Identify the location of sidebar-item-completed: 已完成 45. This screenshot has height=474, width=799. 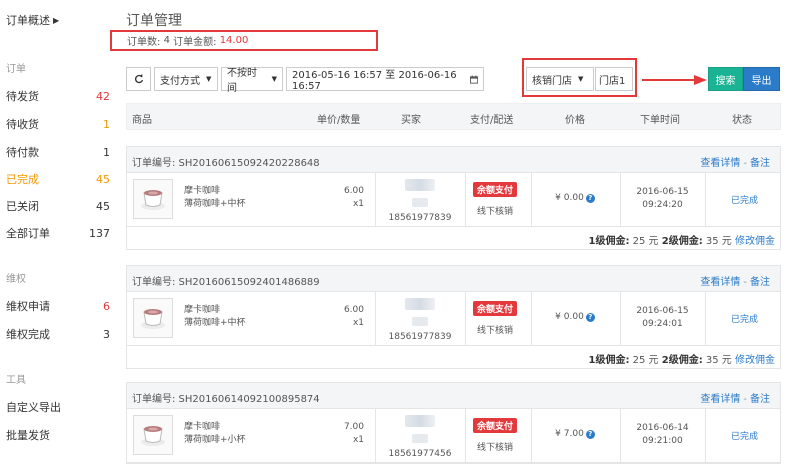
(58, 179).